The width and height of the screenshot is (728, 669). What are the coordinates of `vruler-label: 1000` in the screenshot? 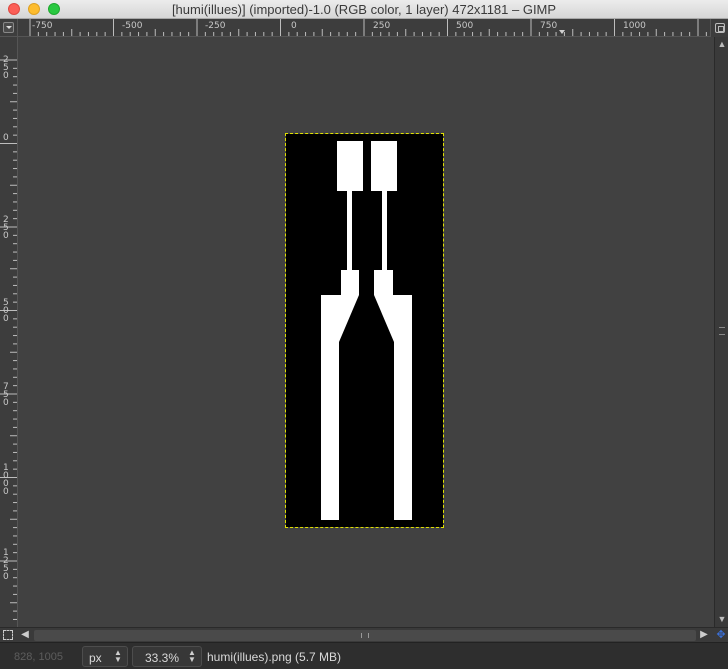 It's located at (6, 480).